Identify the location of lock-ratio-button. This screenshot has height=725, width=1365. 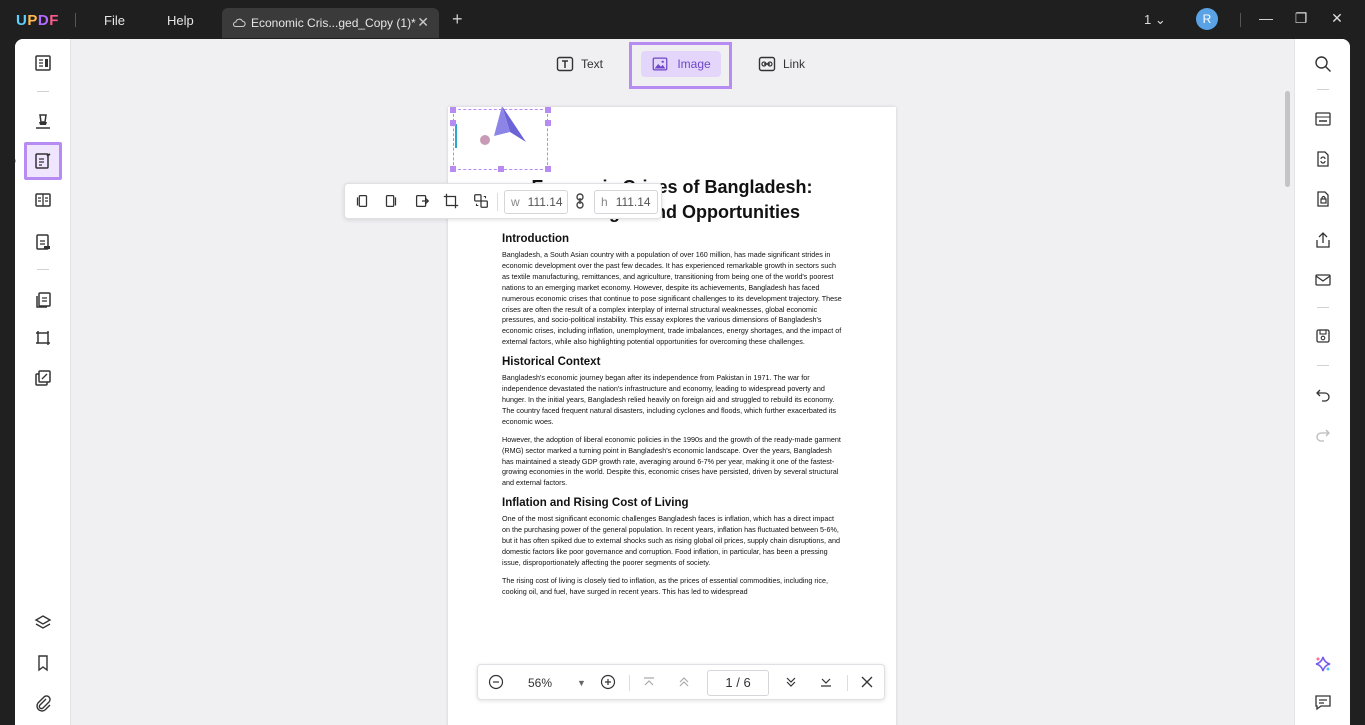
(584, 203).